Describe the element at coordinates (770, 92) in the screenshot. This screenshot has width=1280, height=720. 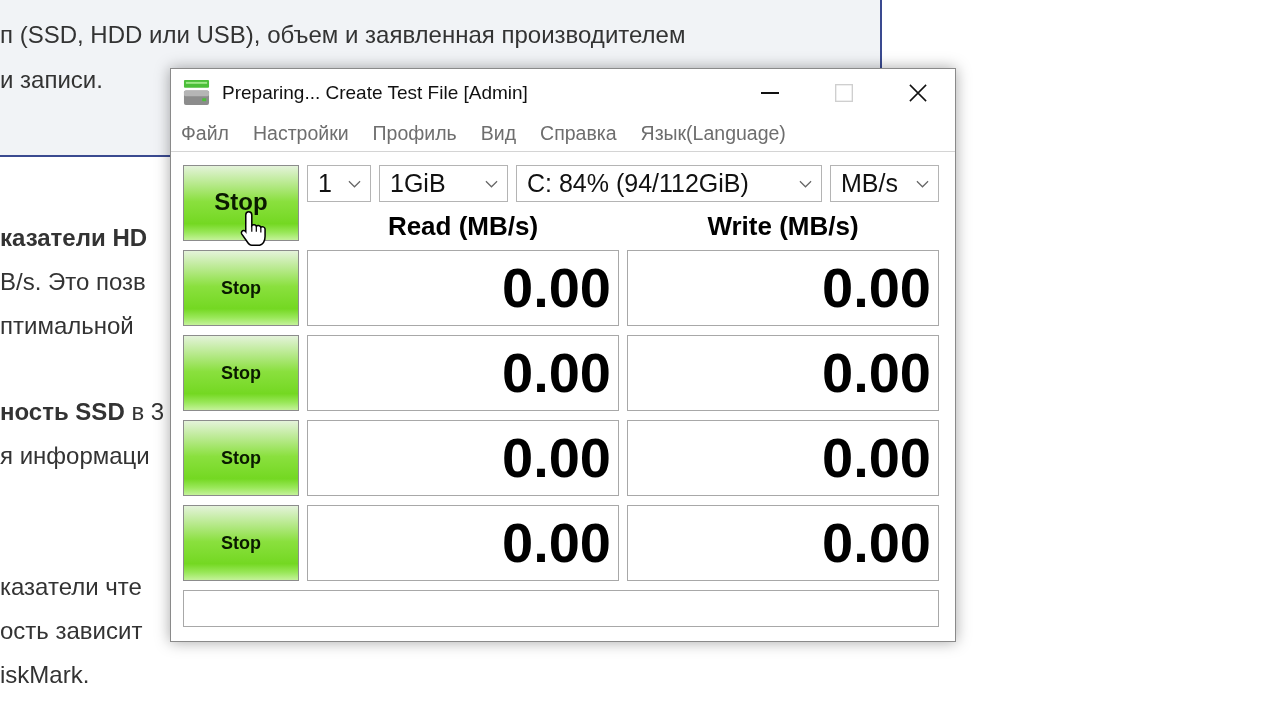
I see `minimize-icon` at that location.